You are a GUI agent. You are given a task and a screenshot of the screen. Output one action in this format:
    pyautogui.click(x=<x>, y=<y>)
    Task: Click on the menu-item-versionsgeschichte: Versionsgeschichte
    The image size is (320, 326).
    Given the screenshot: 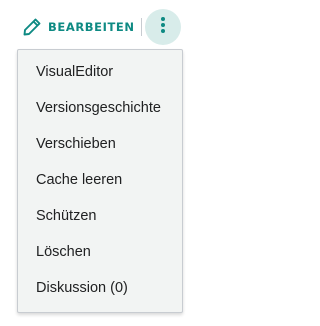 What is the action you would take?
    pyautogui.click(x=100, y=108)
    